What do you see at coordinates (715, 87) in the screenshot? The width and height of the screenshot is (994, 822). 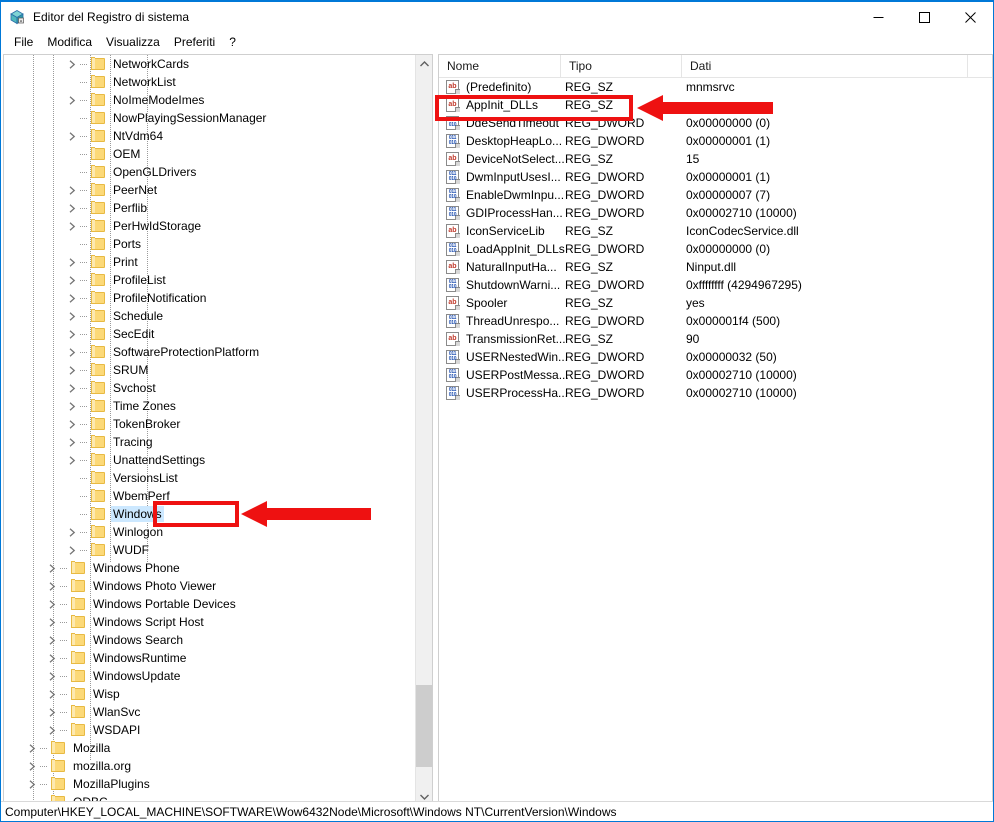 I see `value-row: ab (Predefinito) REG_SZ mnmsrvc` at bounding box center [715, 87].